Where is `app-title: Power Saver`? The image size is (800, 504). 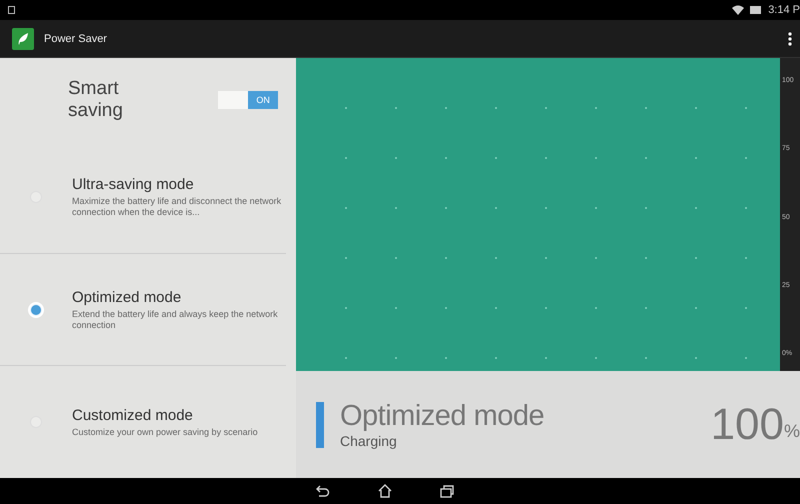
app-title: Power Saver is located at coordinates (75, 38).